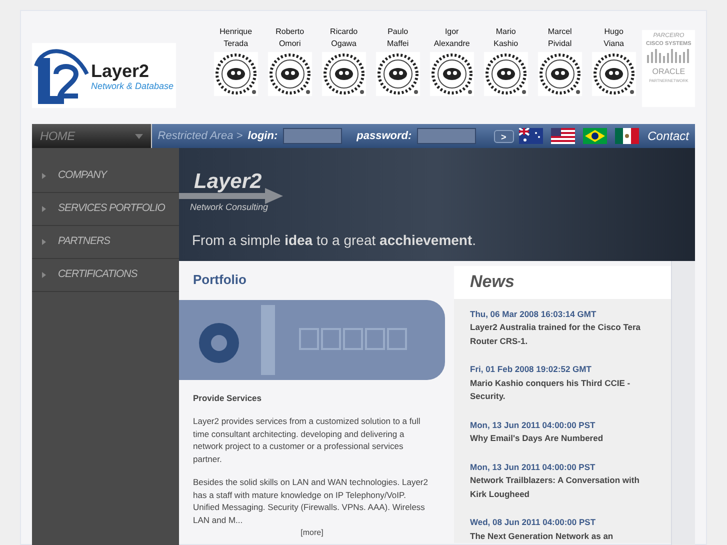 Image resolution: width=727 pixels, height=545 pixels. I want to click on news-title: The Next Generation Network as an, so click(562, 536).